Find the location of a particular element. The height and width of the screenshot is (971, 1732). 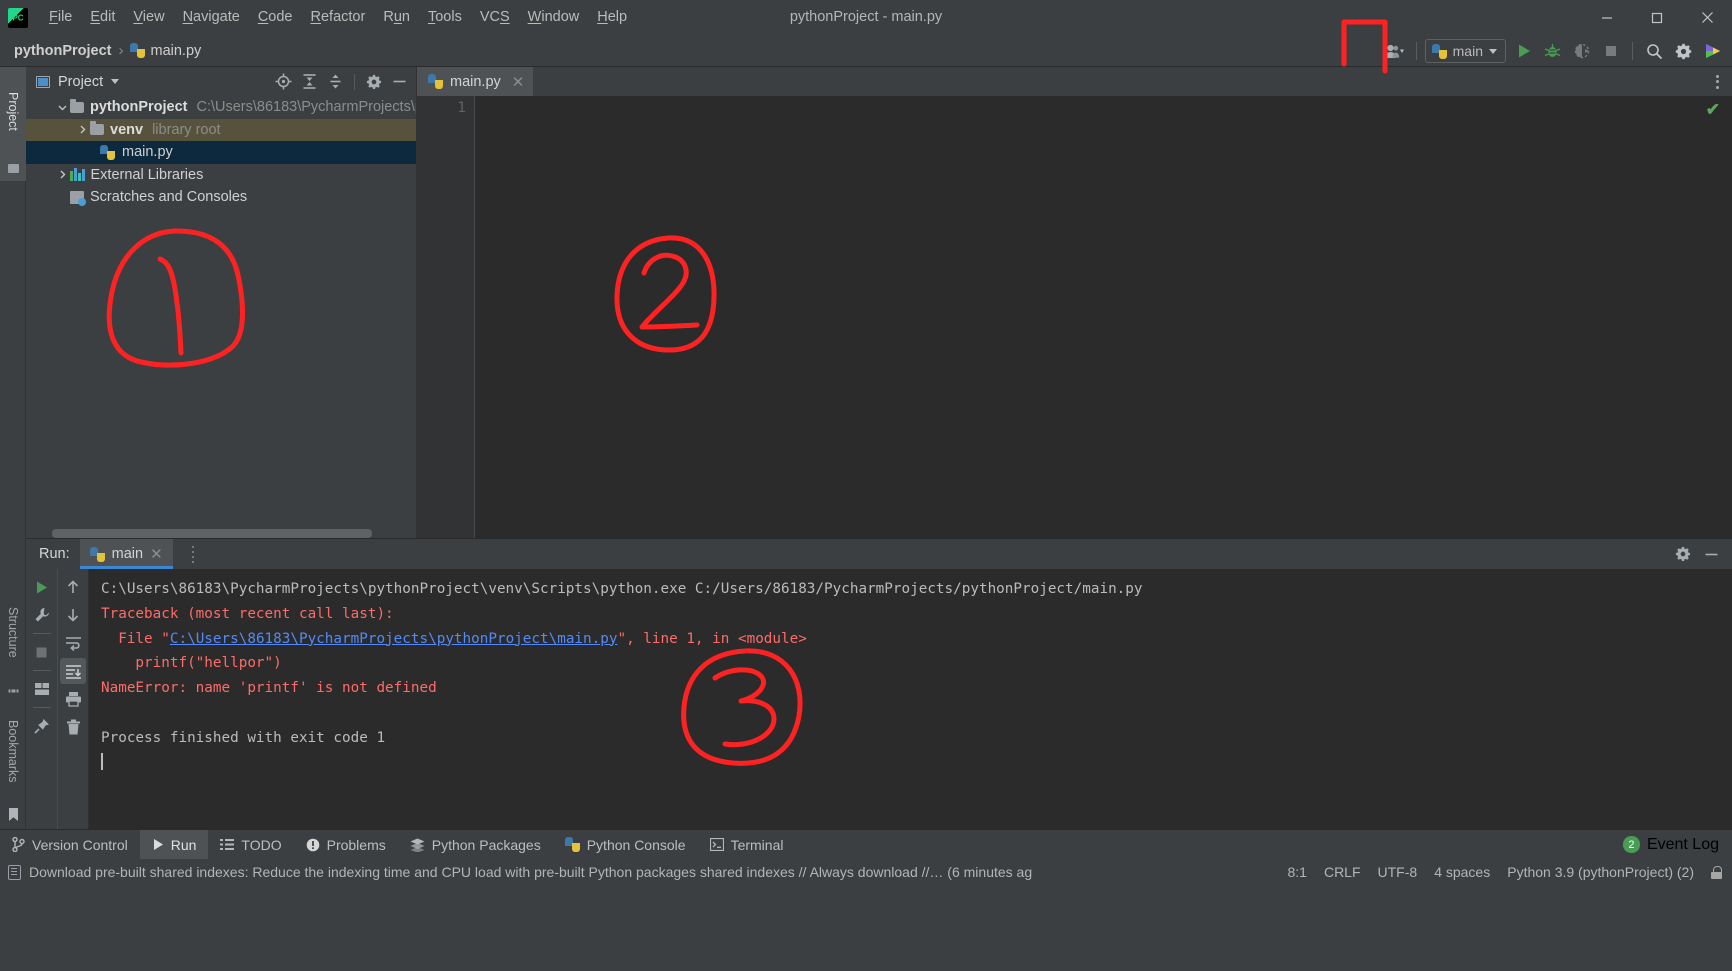

project-panel-title: Project is located at coordinates (81, 81).